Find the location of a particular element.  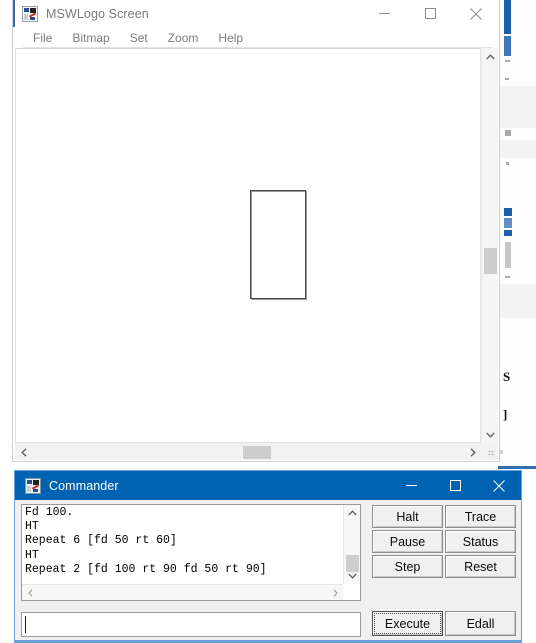

edall-button: Edall is located at coordinates (480, 623).